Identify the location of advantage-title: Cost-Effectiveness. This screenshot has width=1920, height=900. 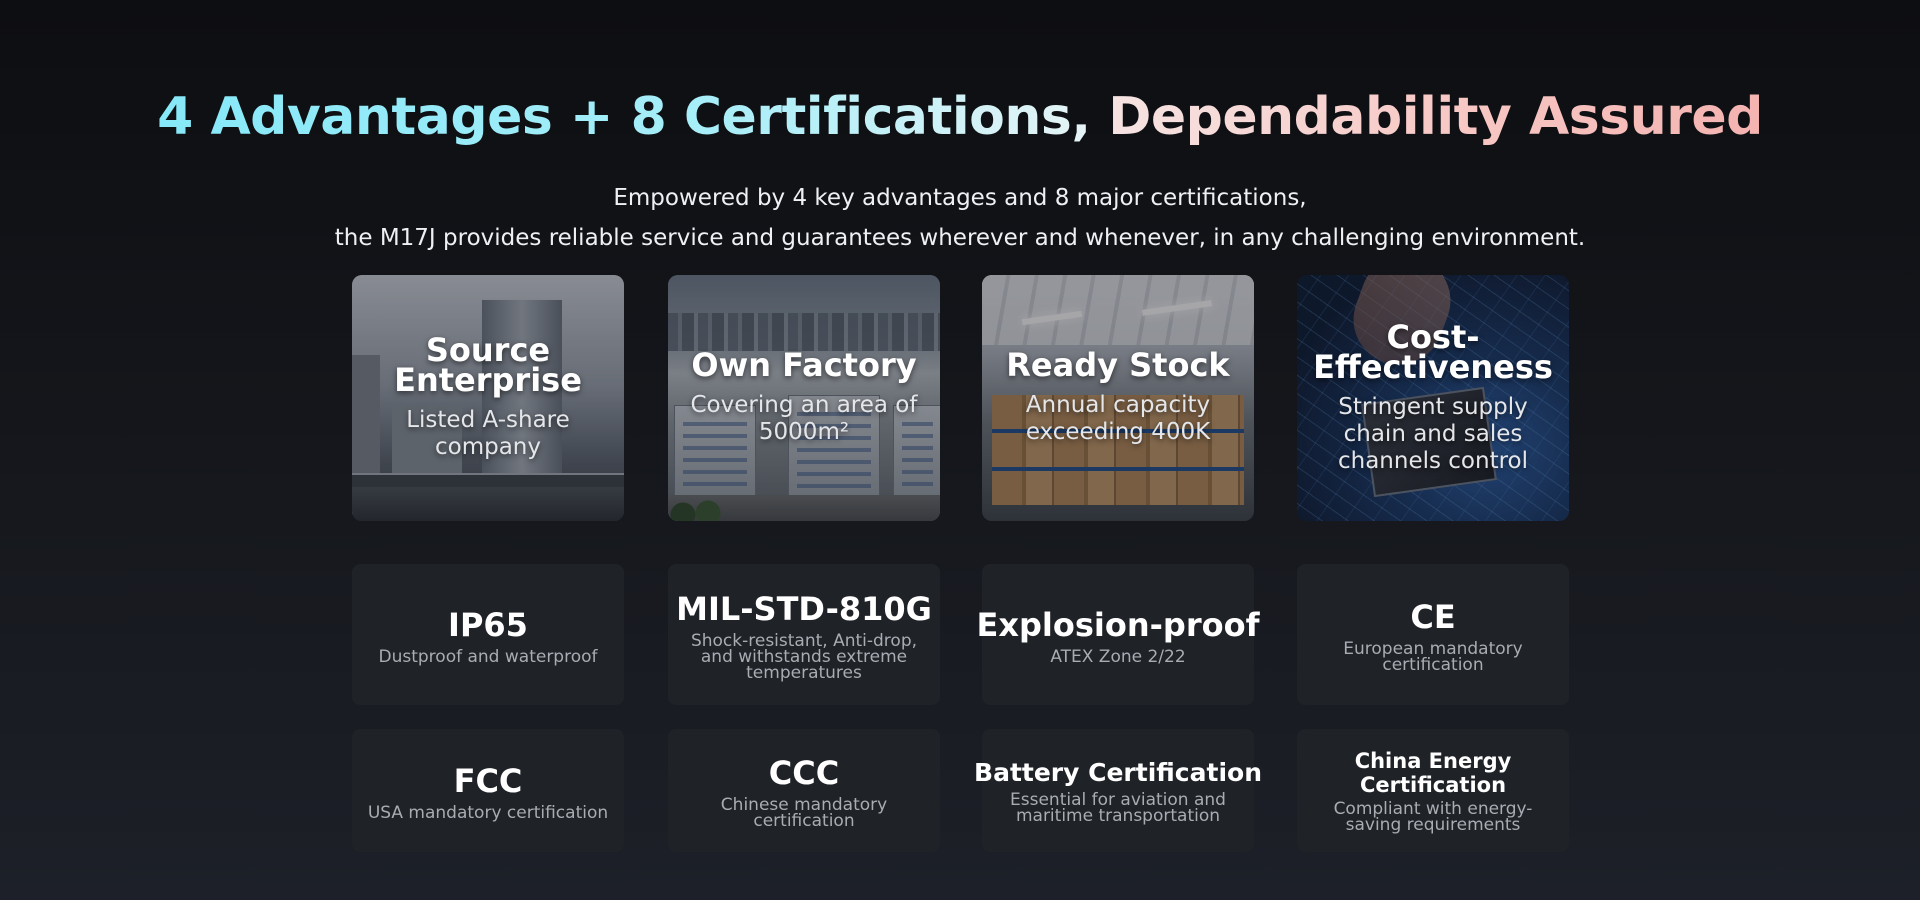
(1433, 351).